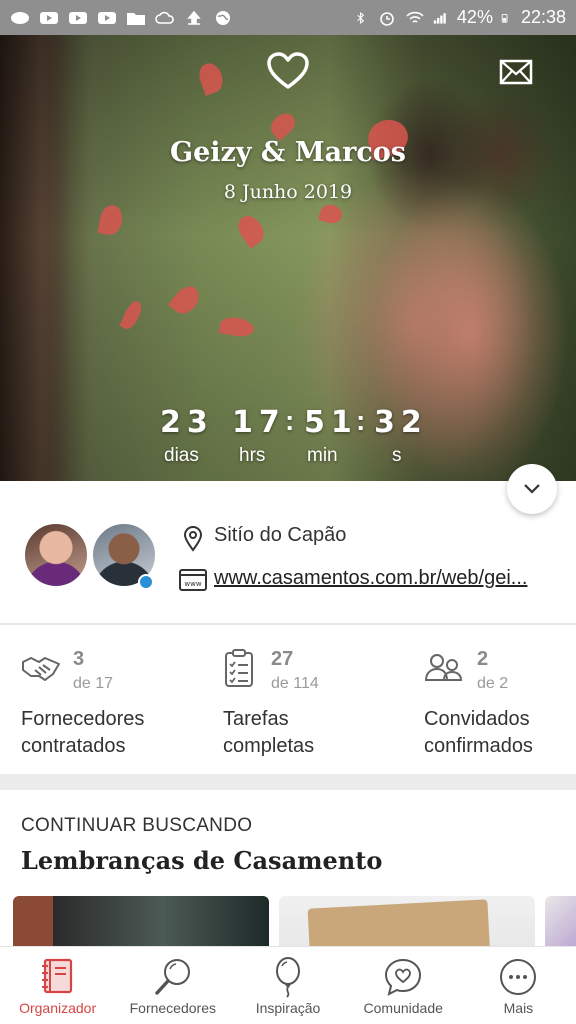 This screenshot has width=576, height=1024. Describe the element at coordinates (73, 746) in the screenshot. I see `stat-label-line: contratados` at that location.